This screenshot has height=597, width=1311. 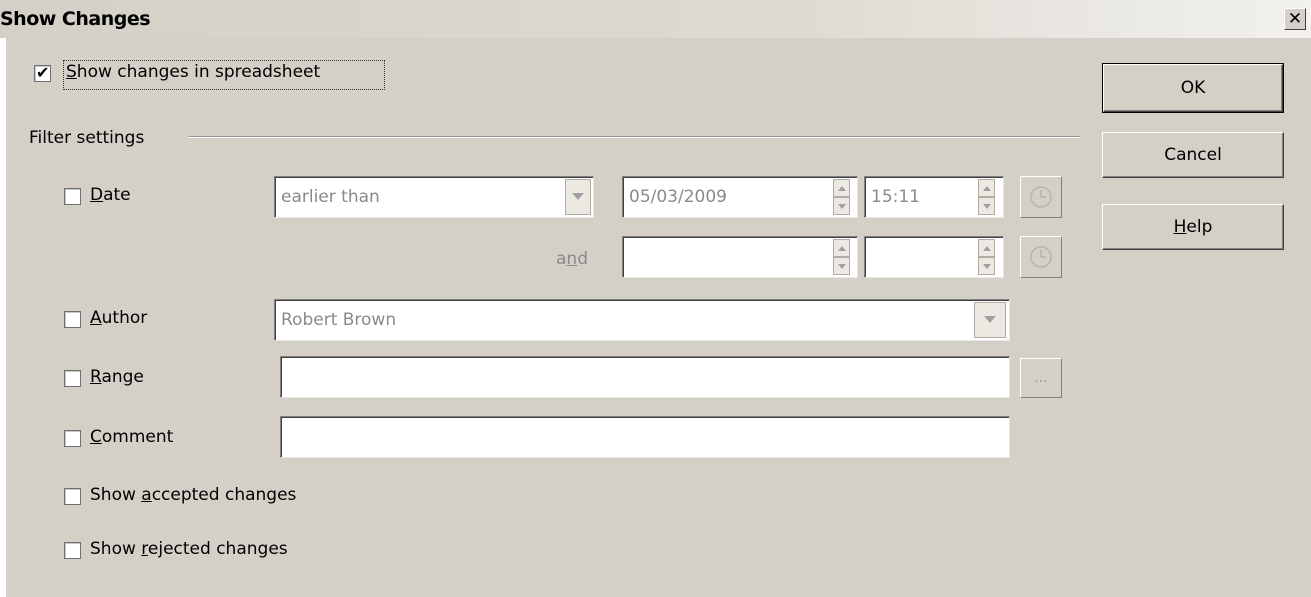 I want to click on author-select: Robert Brown, so click(x=642, y=320).